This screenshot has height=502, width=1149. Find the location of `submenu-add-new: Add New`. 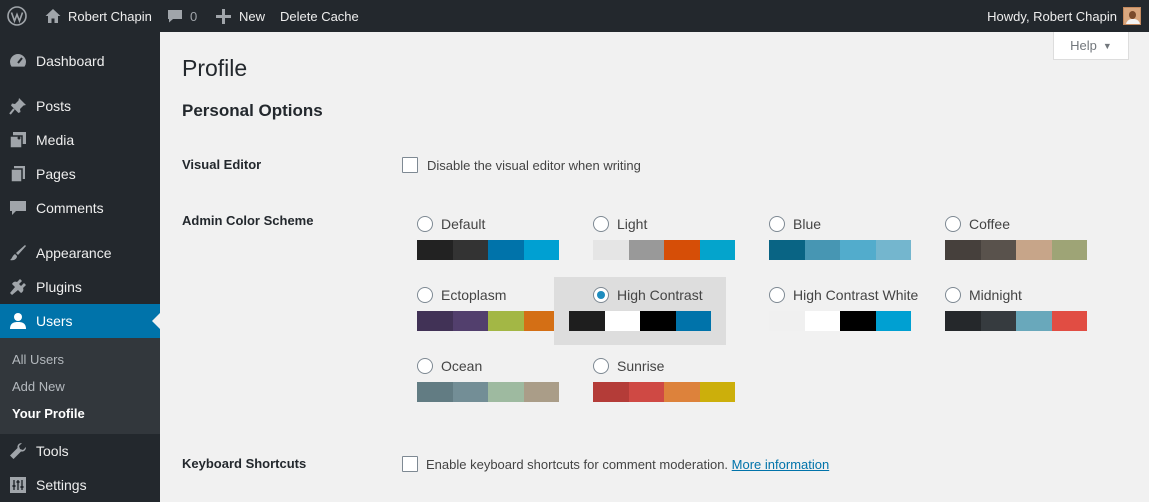

submenu-add-new: Add New is located at coordinates (38, 386).